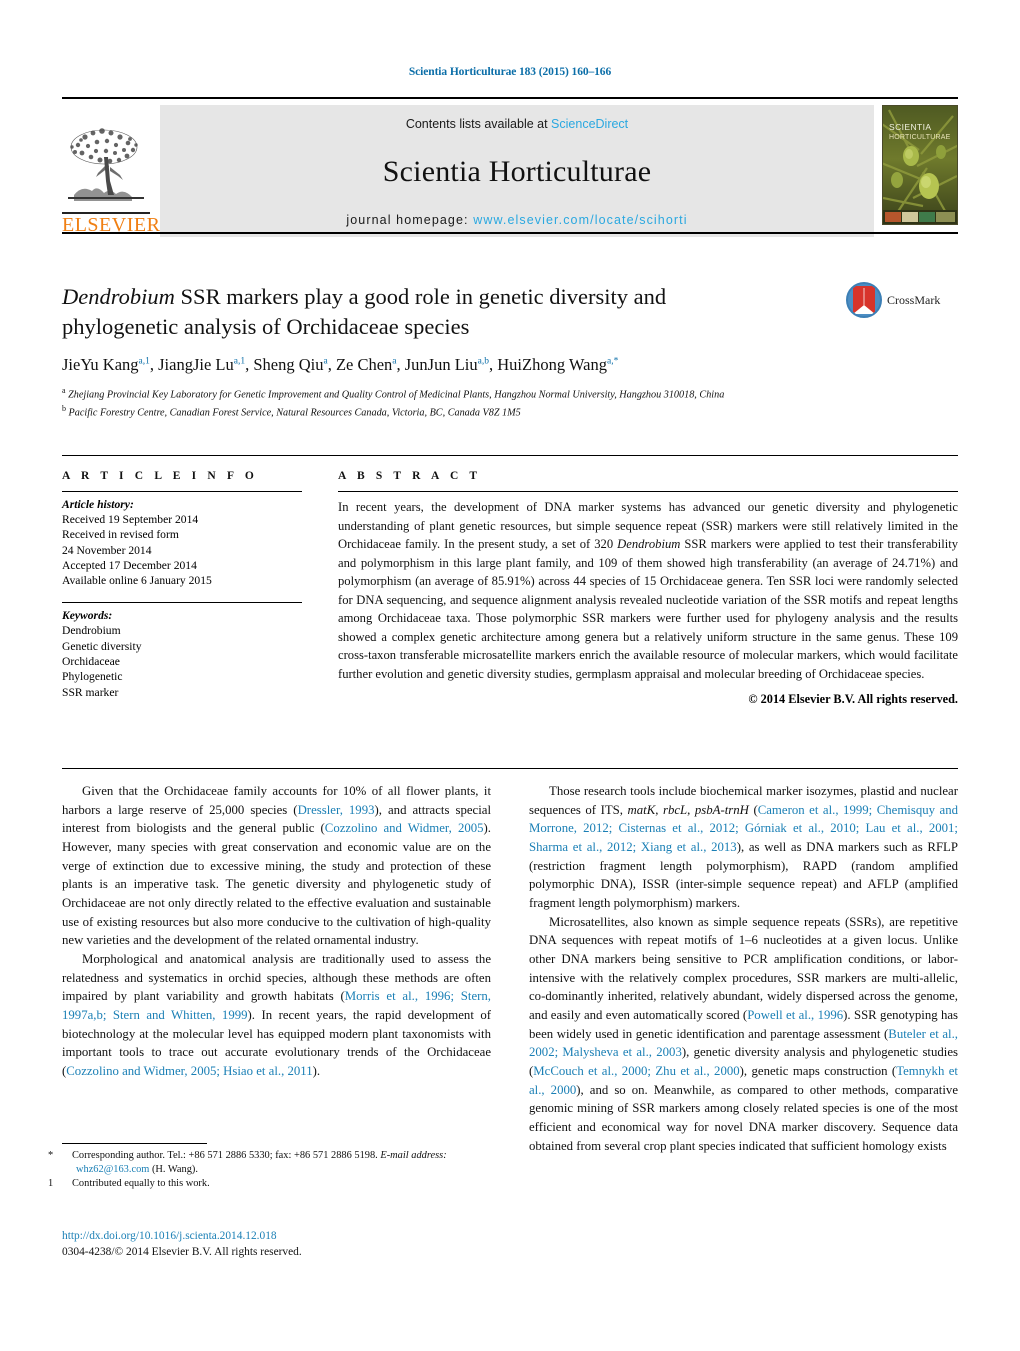  Describe the element at coordinates (914, 299) in the screenshot. I see `crossmark-label: CrossMark` at that location.